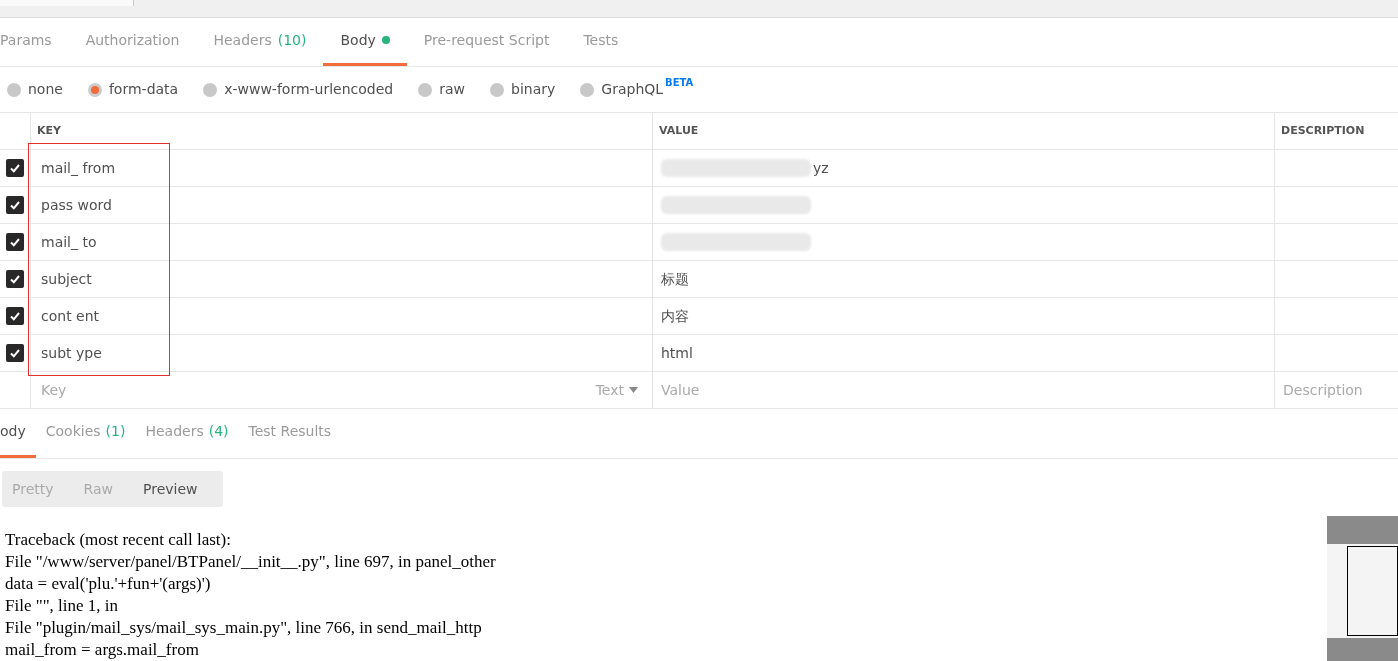 Image resolution: width=1398 pixels, height=661 pixels. I want to click on traceback-line: Traceback (most recent call last):, so click(118, 540).